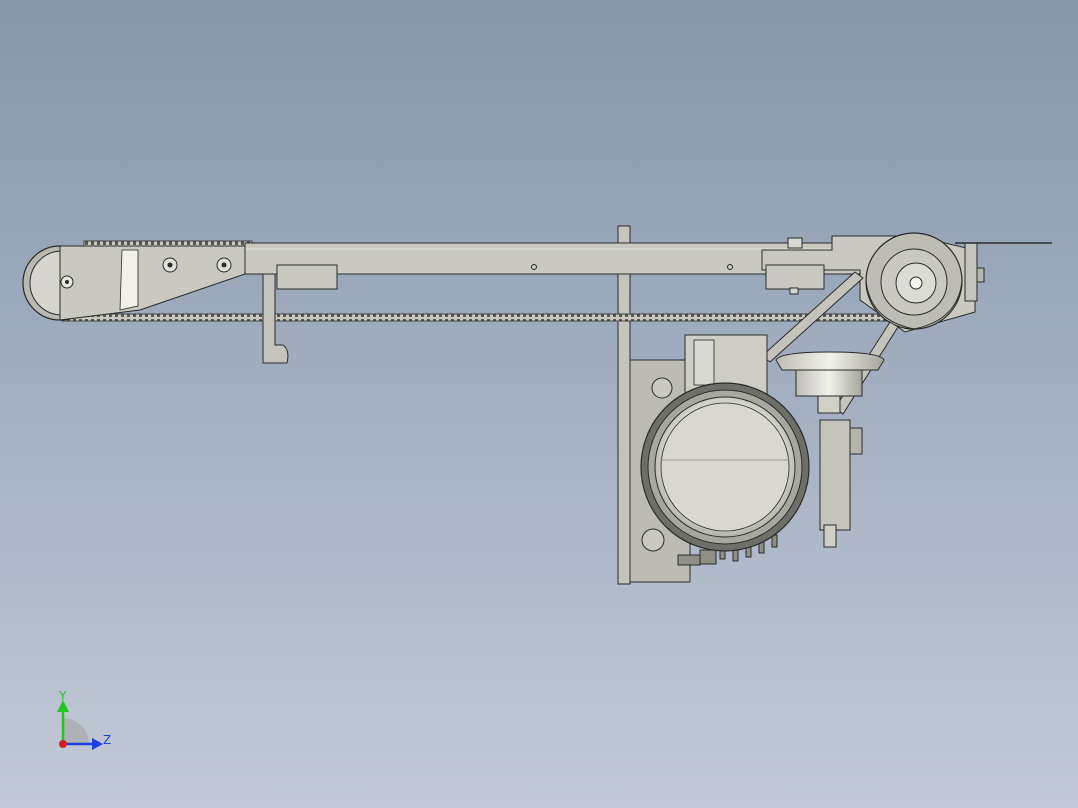  I want to click on y-axis-label: Y, so click(62, 696).